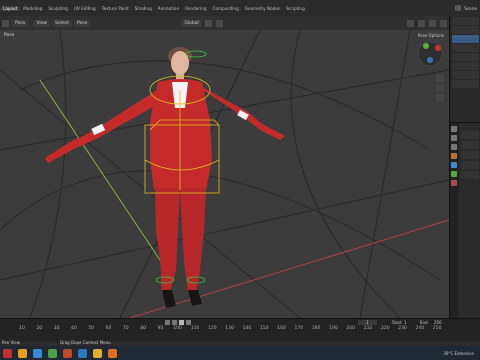 Image resolution: width=480 pixels, height=360 pixels. What do you see at coordinates (454, 183) in the screenshot?
I see `material-icon` at bounding box center [454, 183].